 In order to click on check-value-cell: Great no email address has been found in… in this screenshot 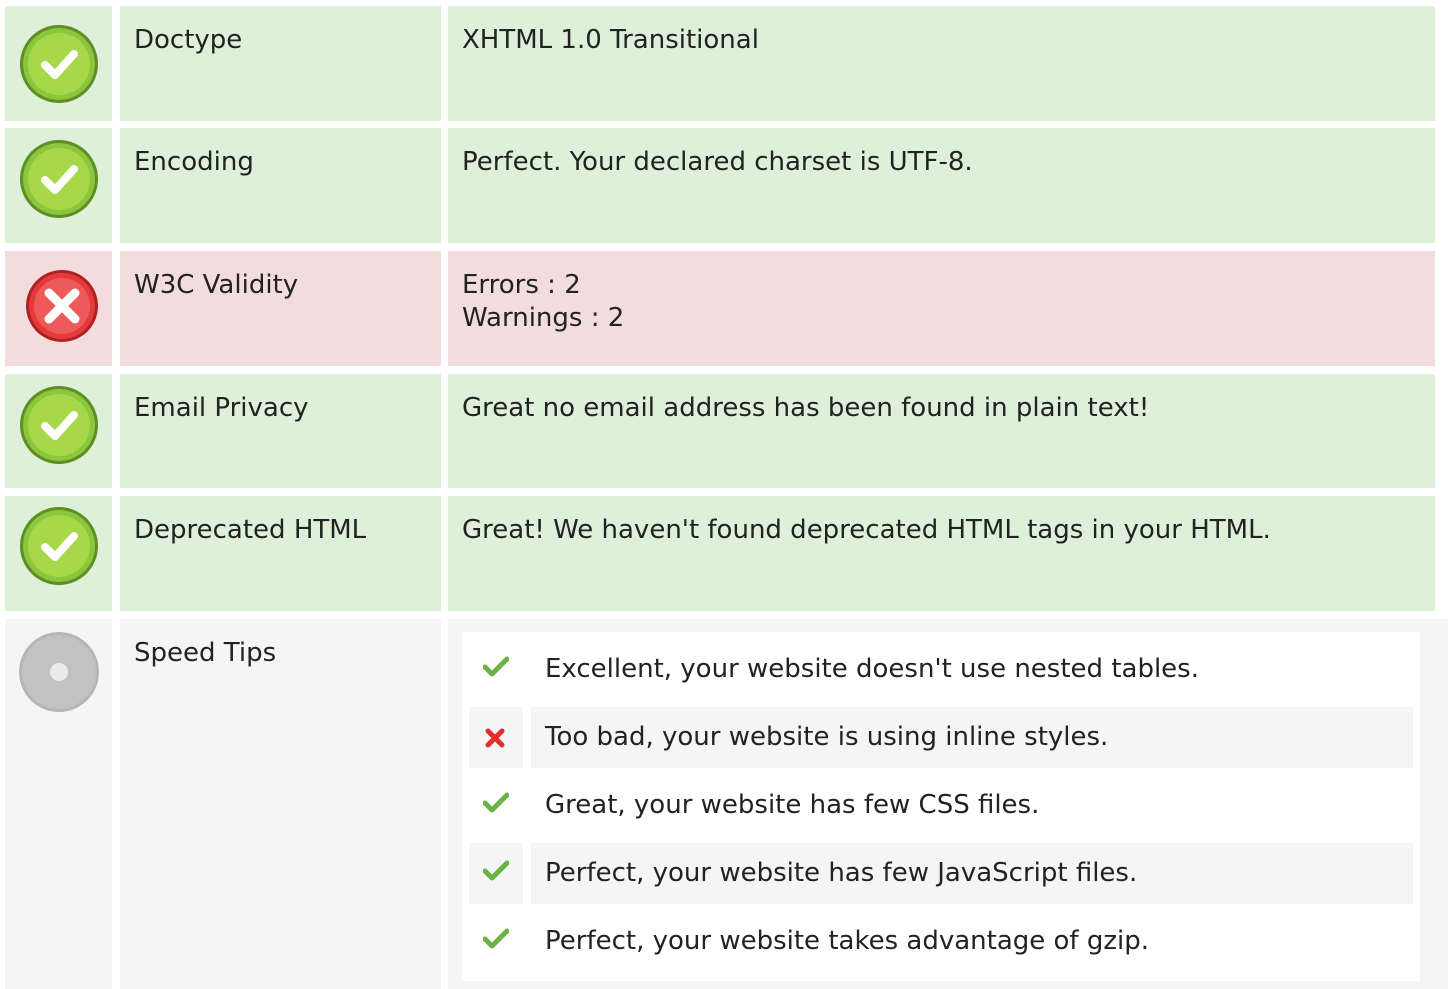, I will do `click(941, 431)`.